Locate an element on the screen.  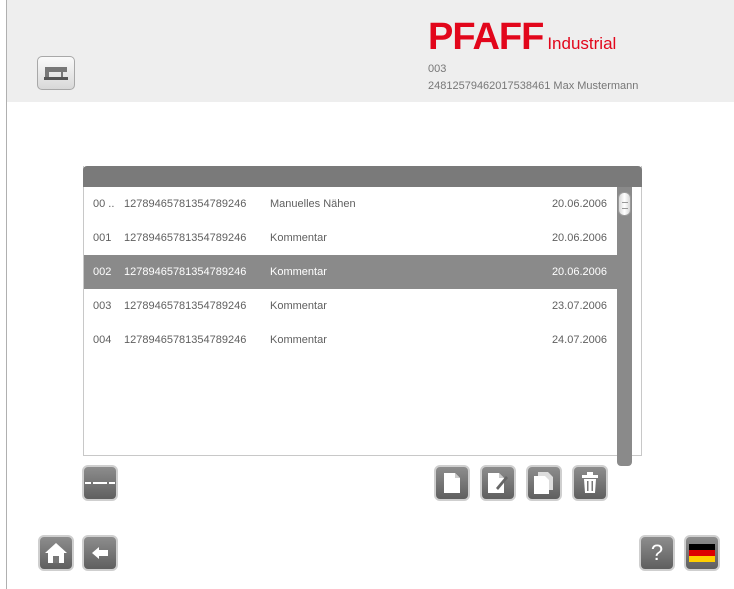
home-icon is located at coordinates (56, 553).